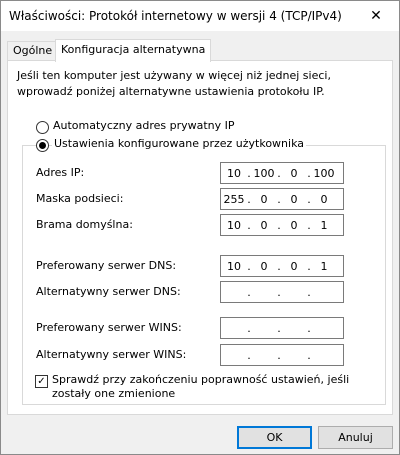  I want to click on preferred-dns-label: Preferowany serwer DNS:, so click(106, 265).